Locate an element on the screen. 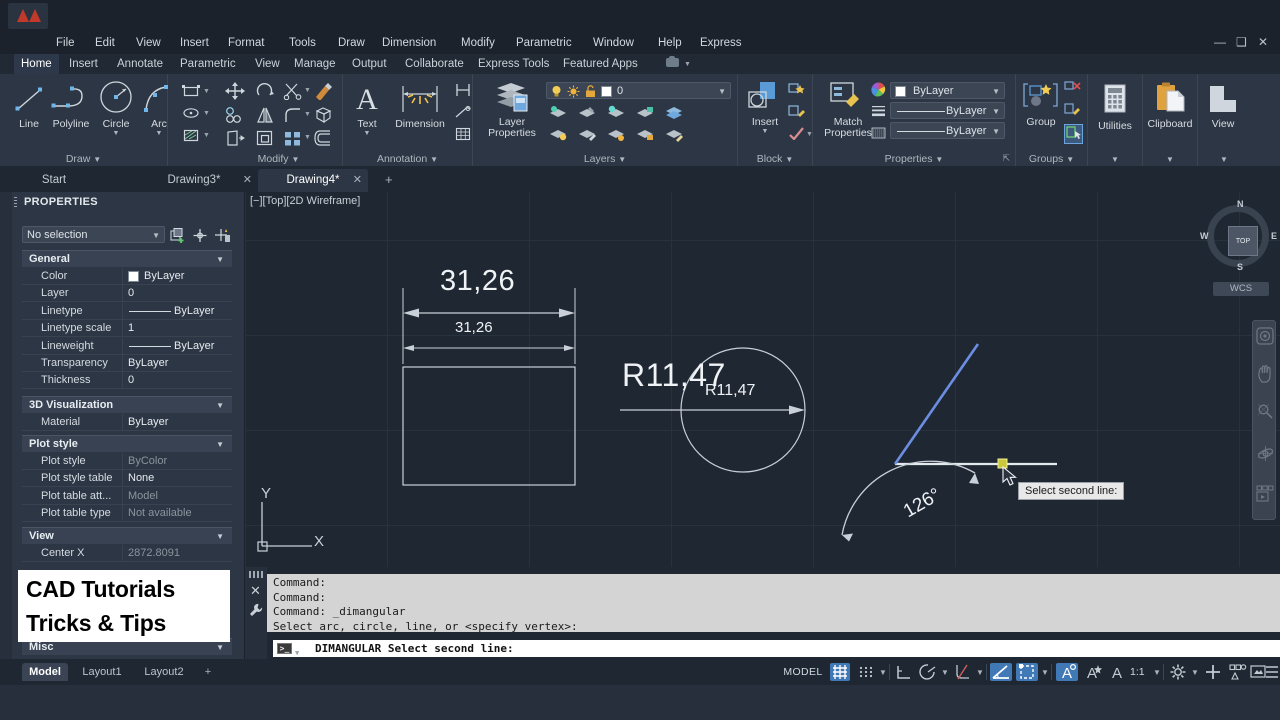 Image resolution: width=1280 pixels, height=720 pixels. panel-title-properties: Properties ▼ is located at coordinates (914, 159).